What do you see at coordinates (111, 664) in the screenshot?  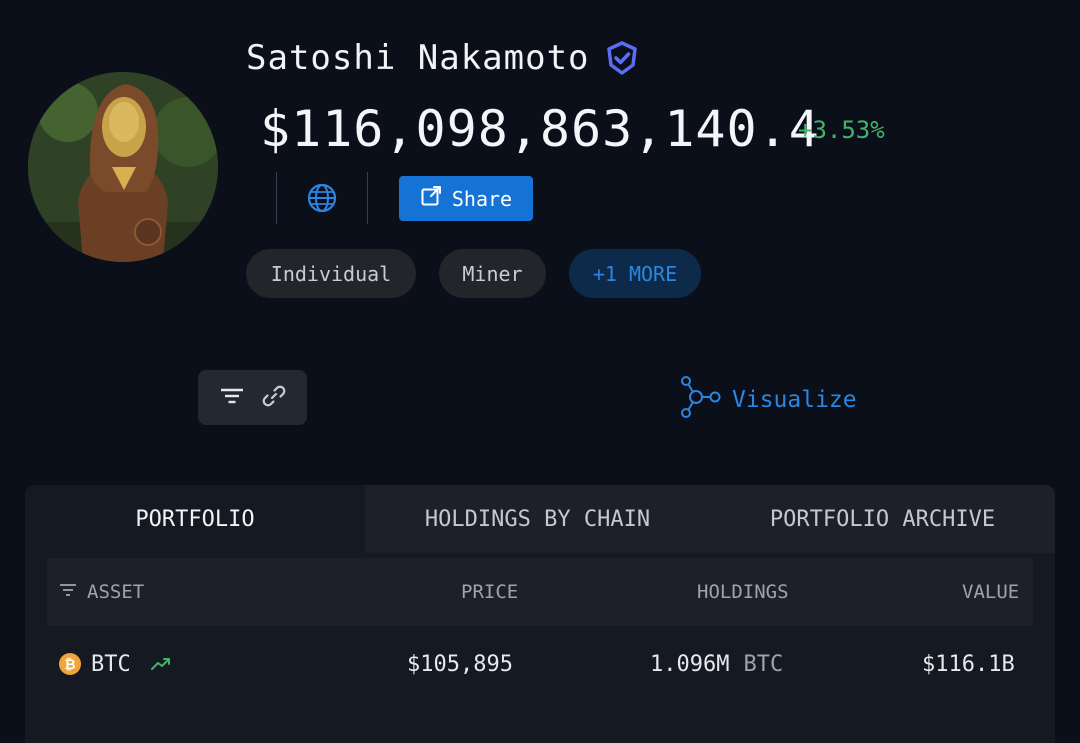 I see `asset-symbol: BTC` at bounding box center [111, 664].